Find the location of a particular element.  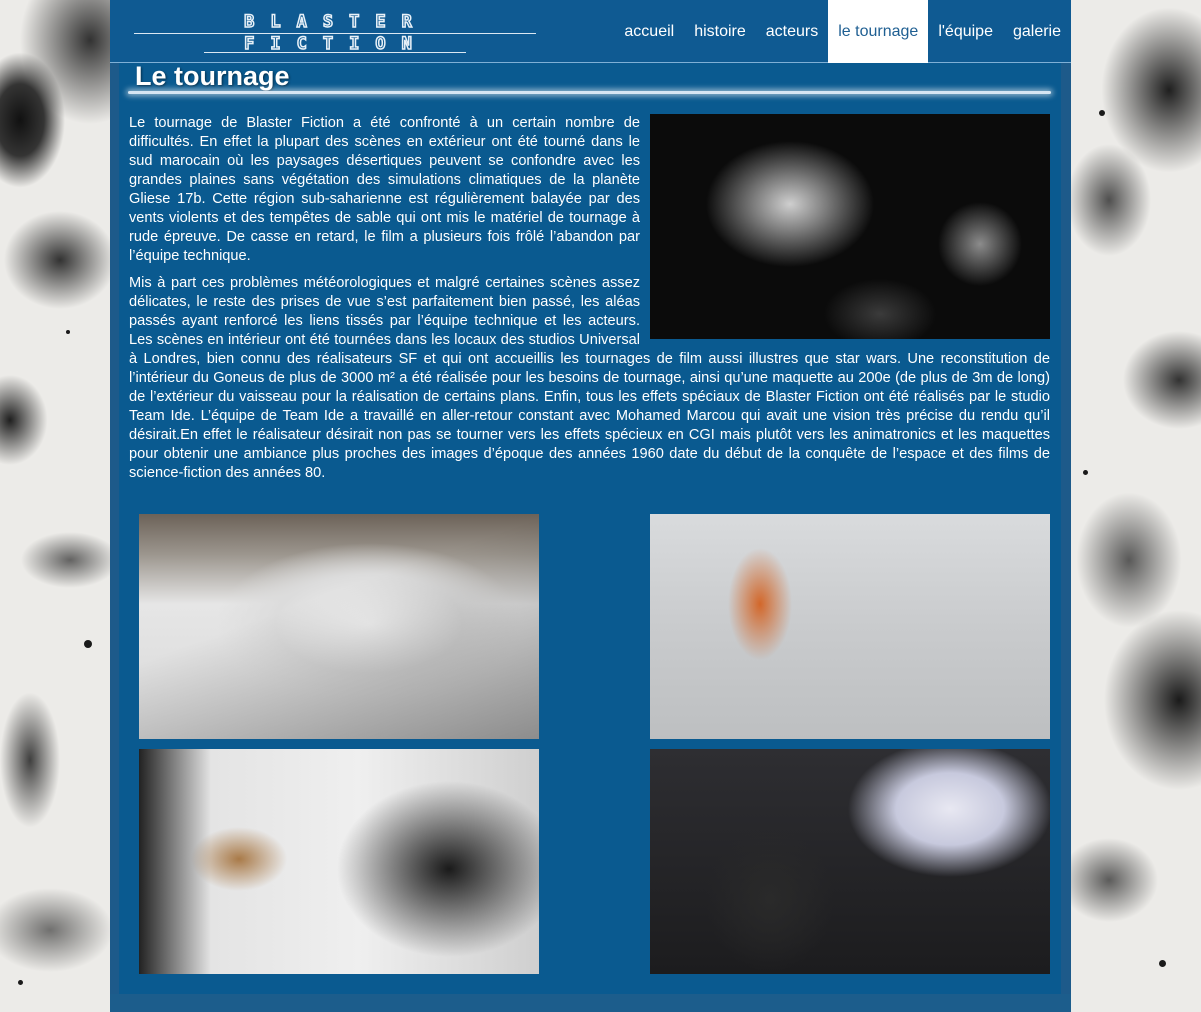

nav-item-le-tournage: le tournage is located at coordinates (878, 31).